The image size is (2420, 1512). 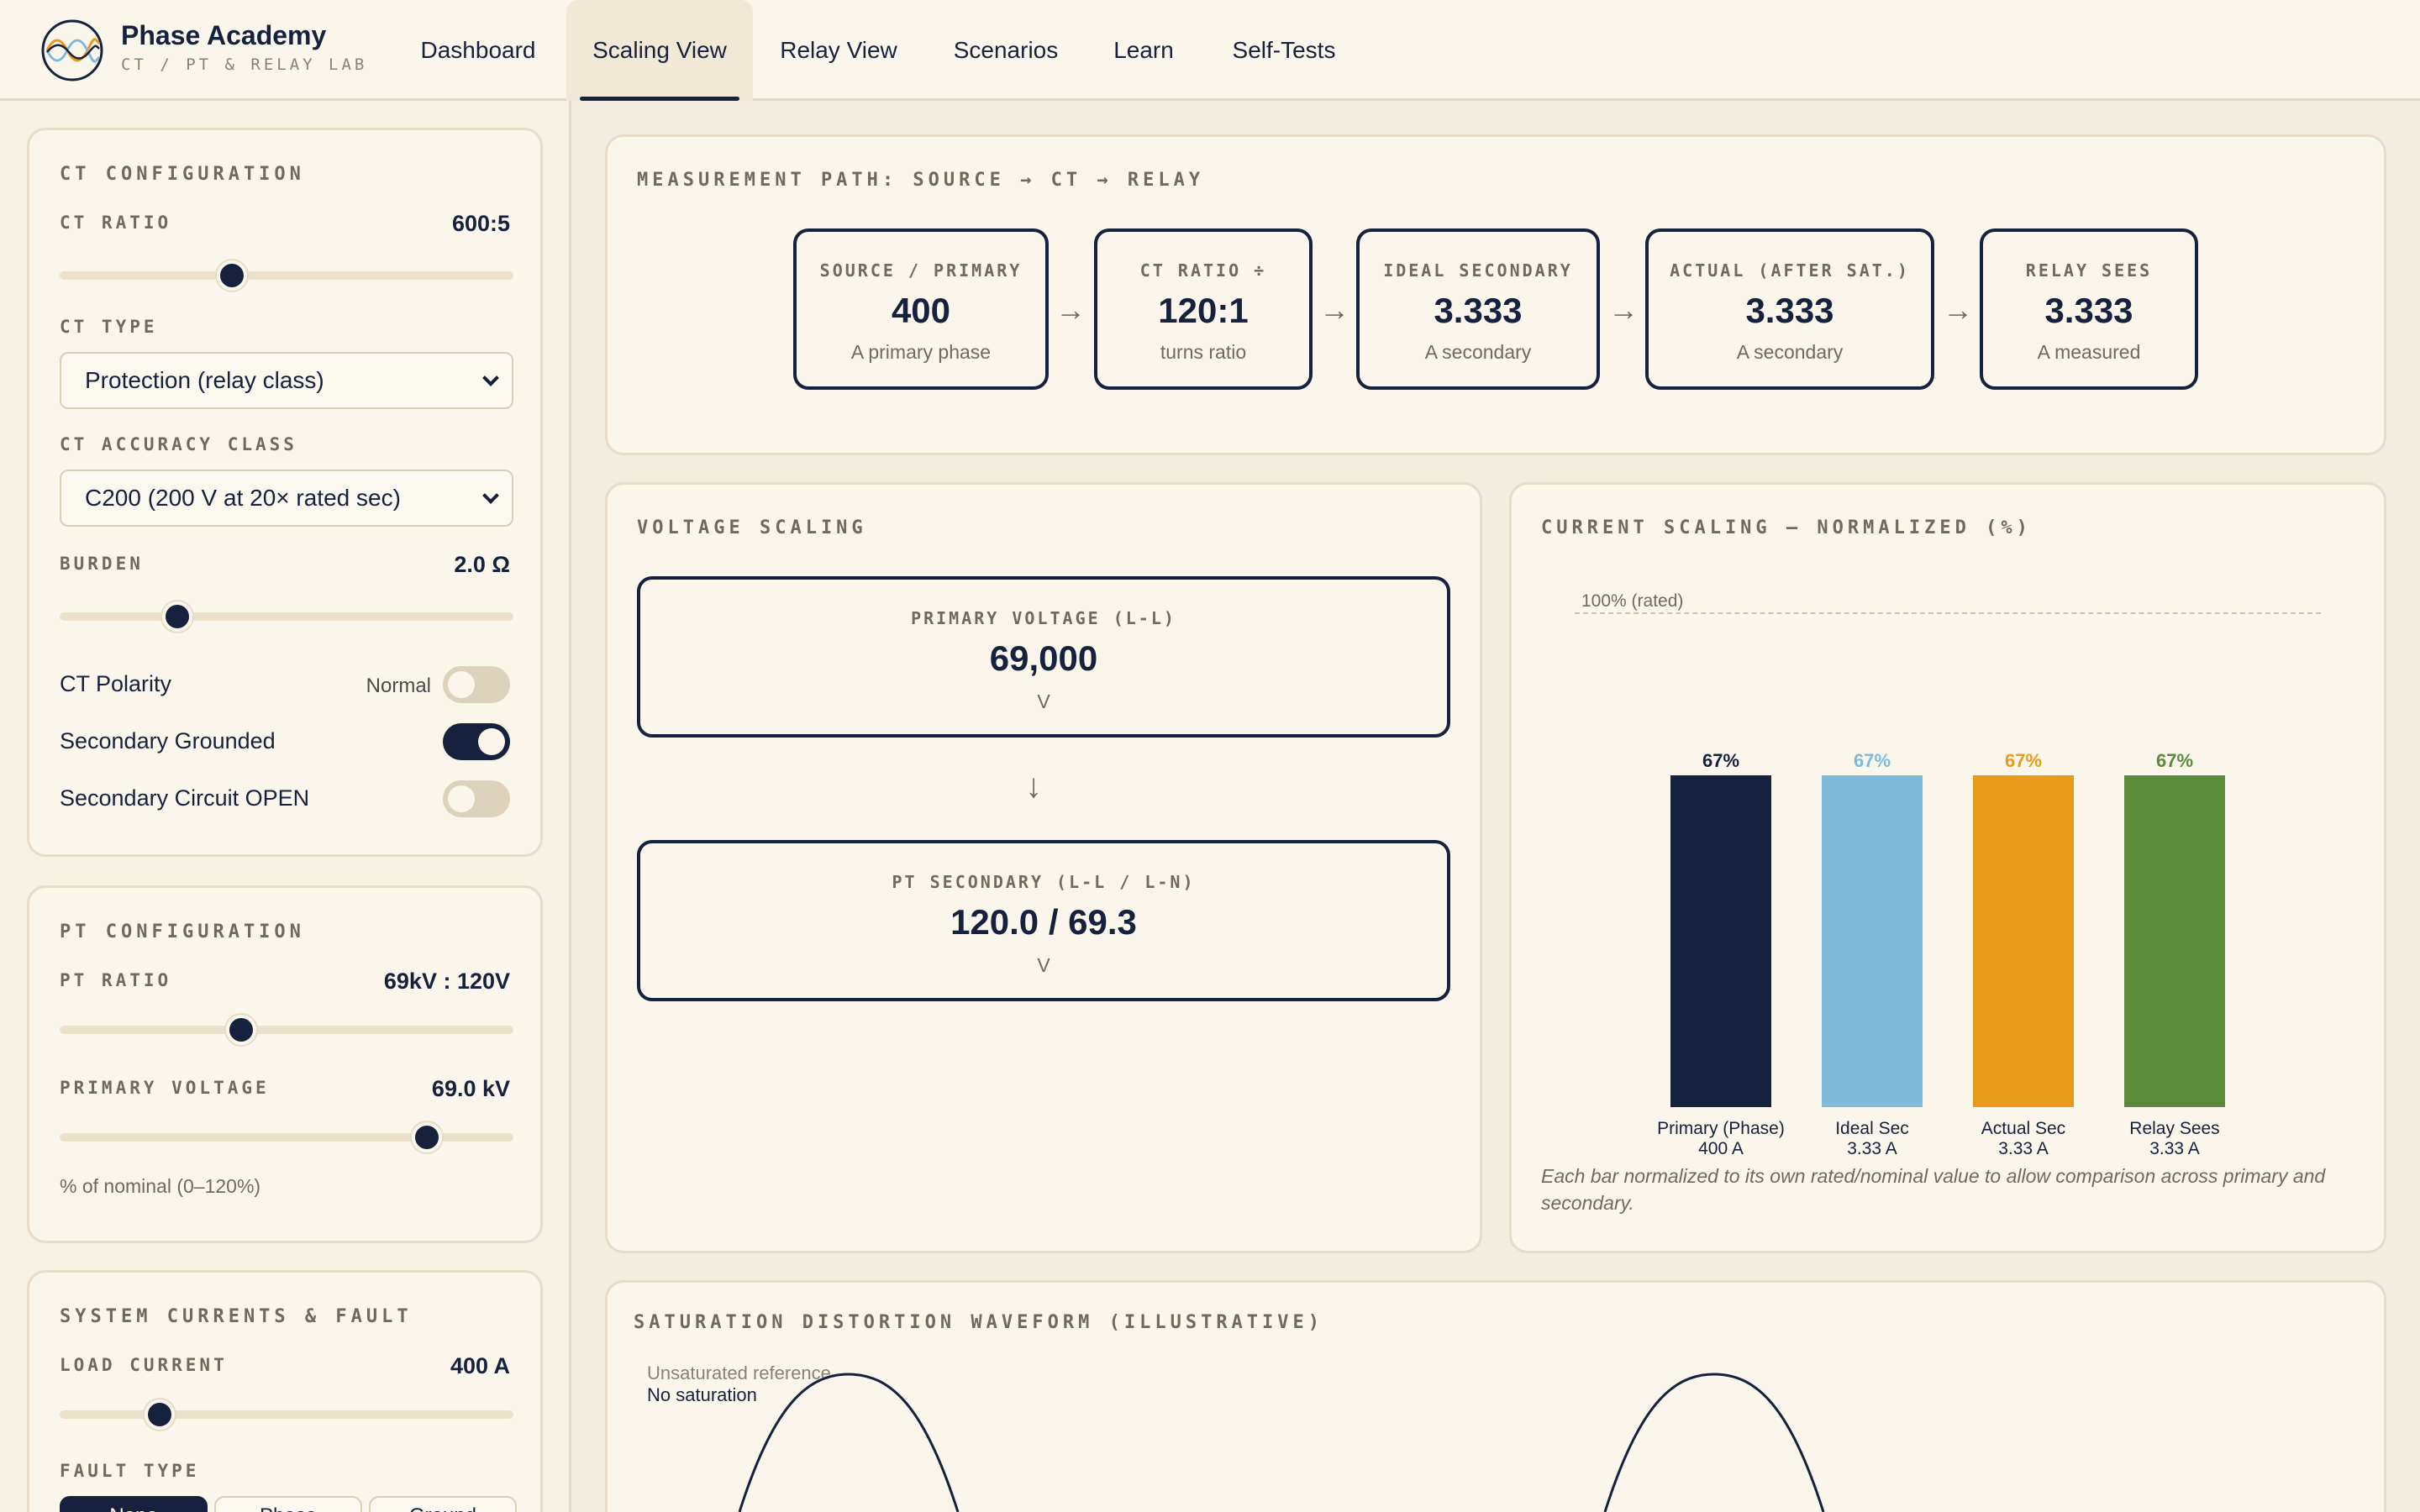 I want to click on tab-dashboard: Dashboard, so click(x=478, y=50).